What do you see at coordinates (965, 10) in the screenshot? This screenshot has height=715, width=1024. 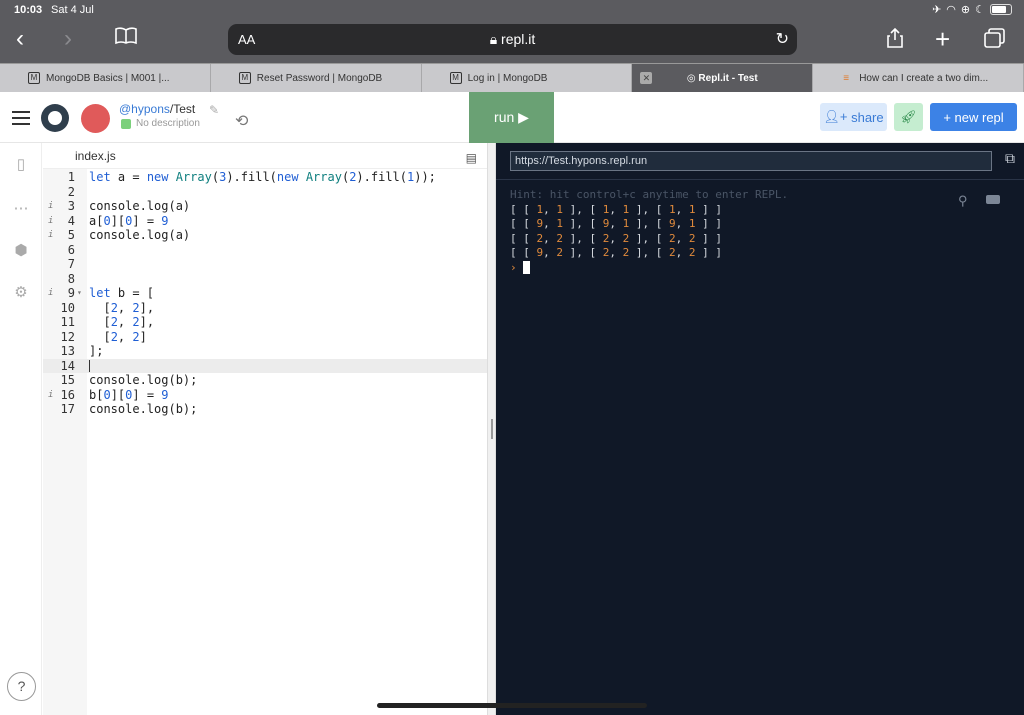 I see `lock-rotation-icon: ⊕` at bounding box center [965, 10].